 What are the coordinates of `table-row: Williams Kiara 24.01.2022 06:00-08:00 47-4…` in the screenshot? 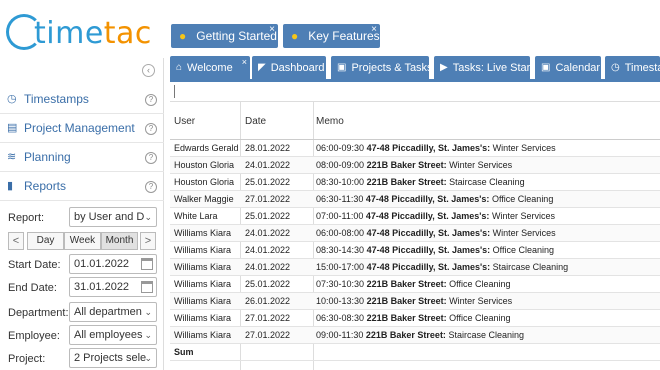 It's located at (415, 233).